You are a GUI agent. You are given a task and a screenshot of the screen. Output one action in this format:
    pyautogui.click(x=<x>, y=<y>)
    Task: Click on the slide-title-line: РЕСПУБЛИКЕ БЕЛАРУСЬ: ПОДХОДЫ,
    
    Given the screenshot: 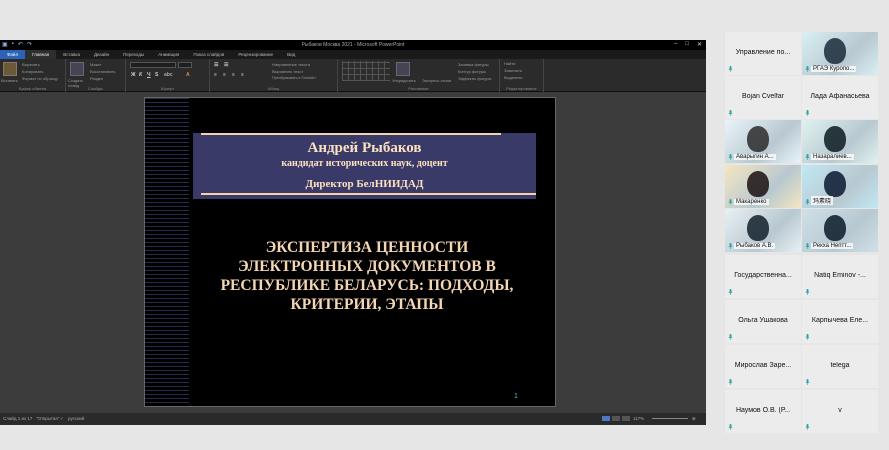 What is the action you would take?
    pyautogui.click(x=367, y=285)
    